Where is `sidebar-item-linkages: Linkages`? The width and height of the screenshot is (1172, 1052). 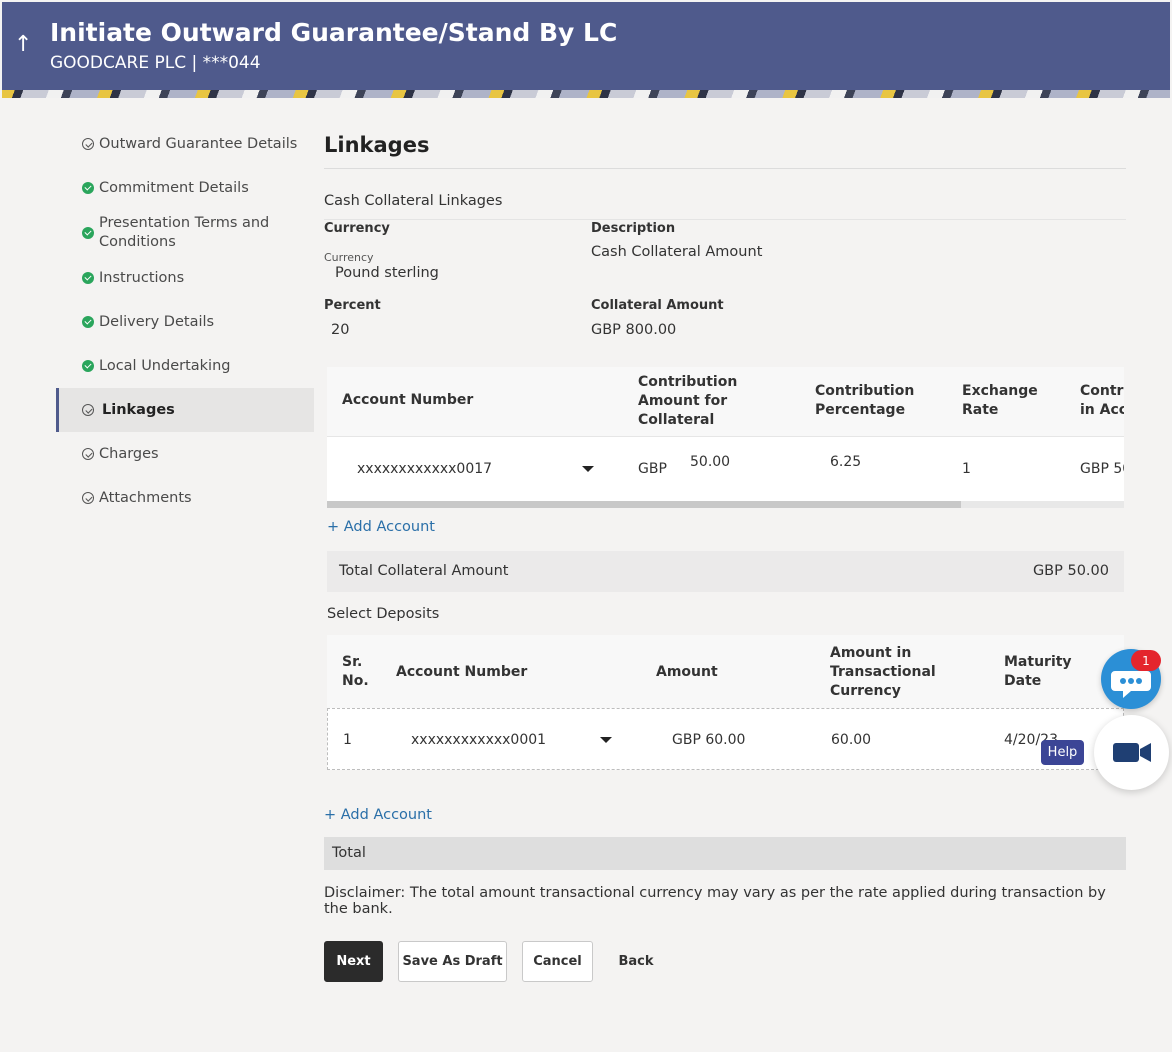
sidebar-item-linkages: Linkages is located at coordinates (185, 410).